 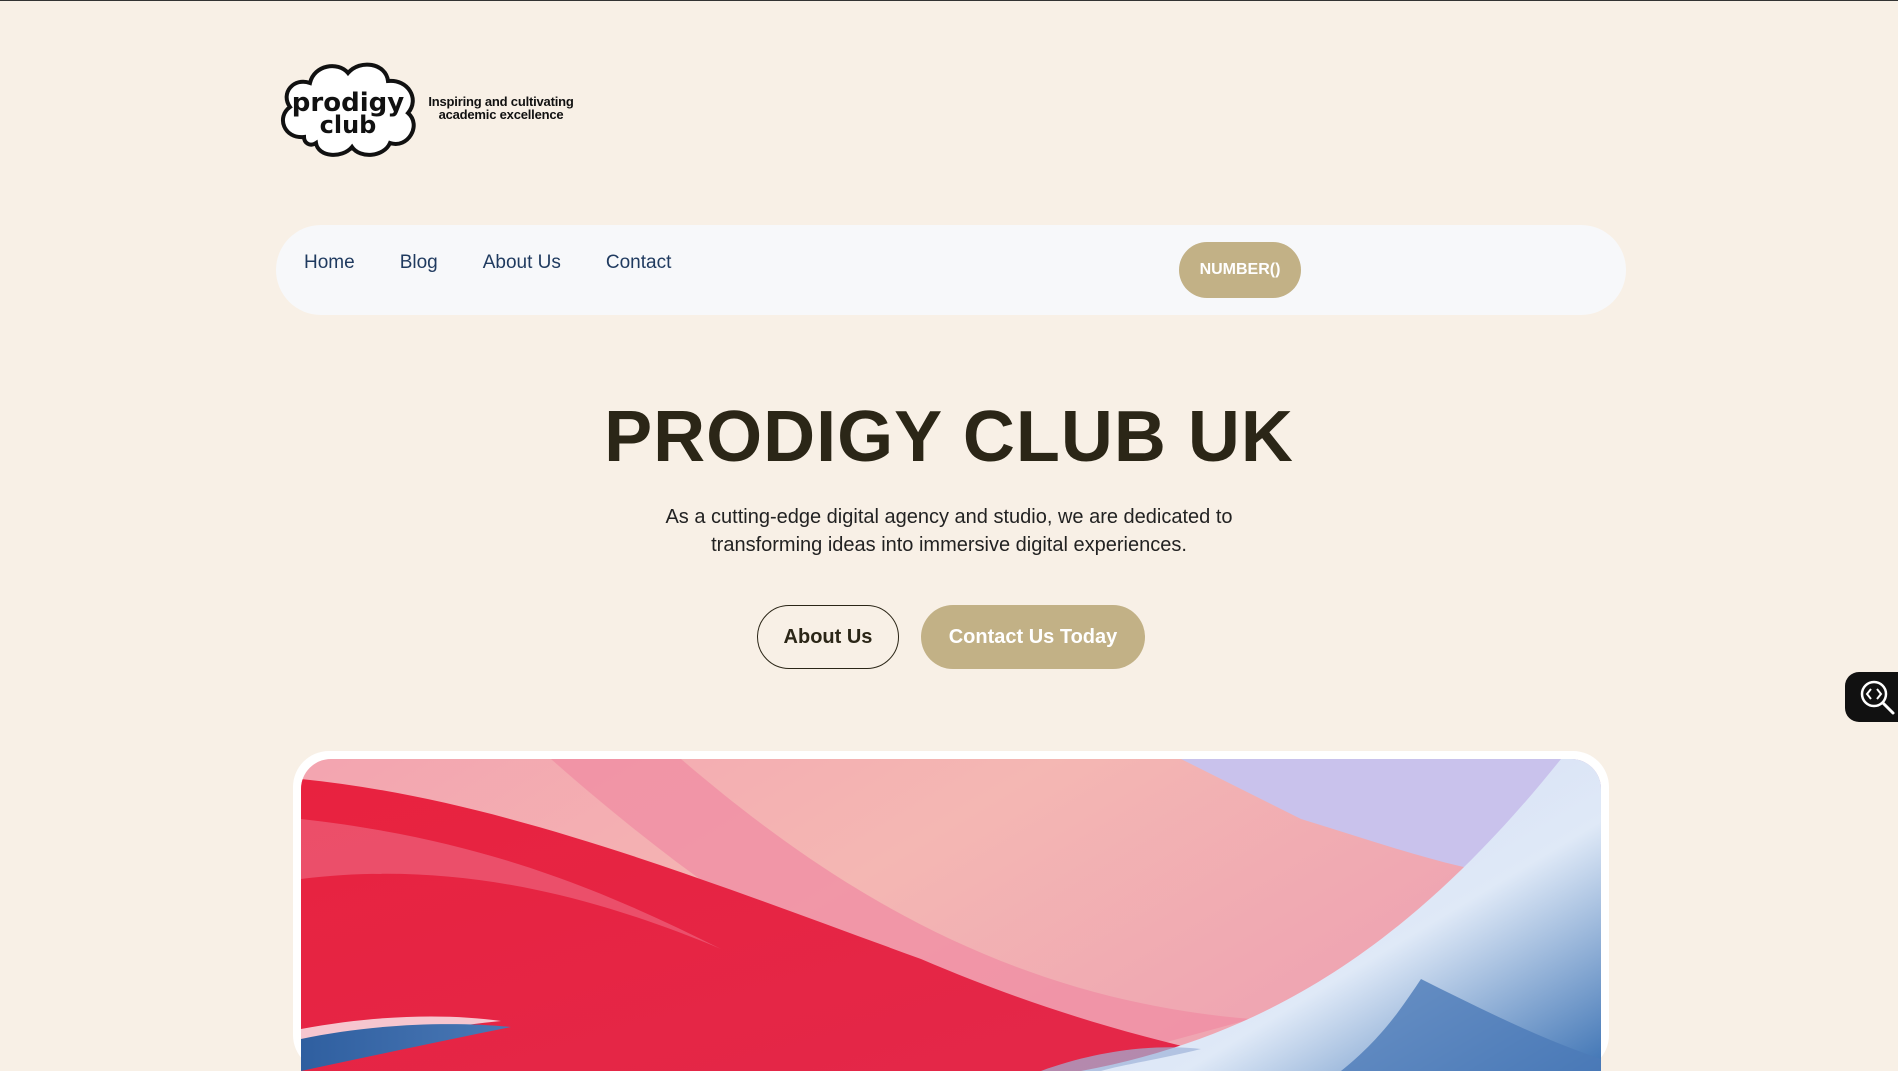 I want to click on number-button: NUMBER(), so click(x=1240, y=270).